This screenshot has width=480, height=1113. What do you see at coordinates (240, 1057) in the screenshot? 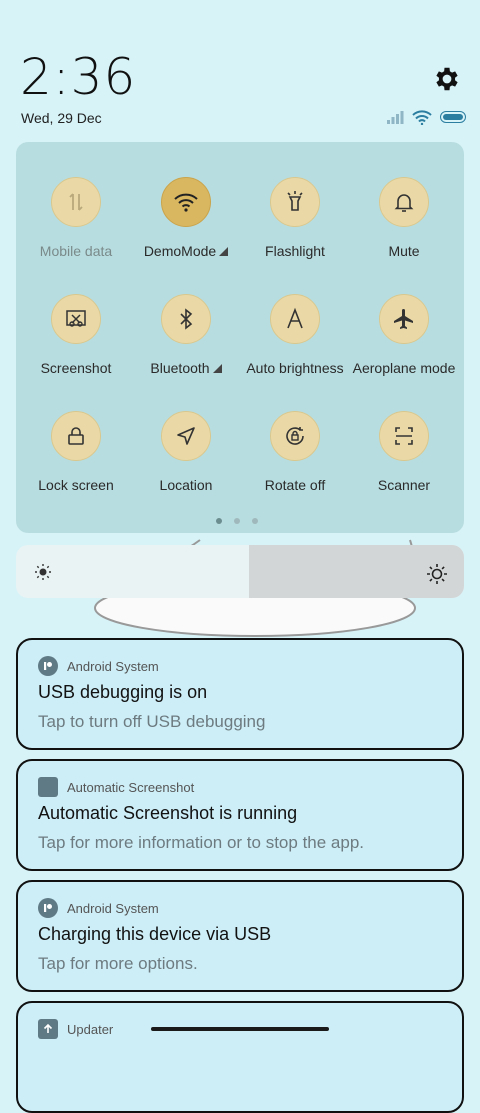
I see `notification-updater: Updater` at bounding box center [240, 1057].